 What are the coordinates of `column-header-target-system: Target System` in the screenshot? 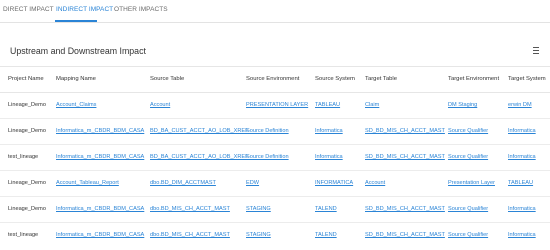 It's located at (527, 79).